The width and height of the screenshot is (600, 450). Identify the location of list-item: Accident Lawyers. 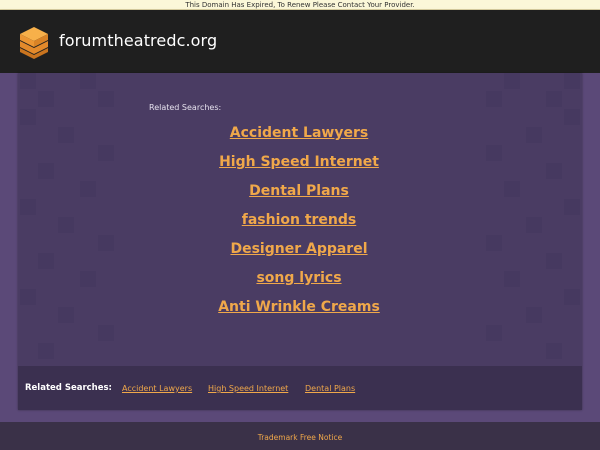
(299, 135).